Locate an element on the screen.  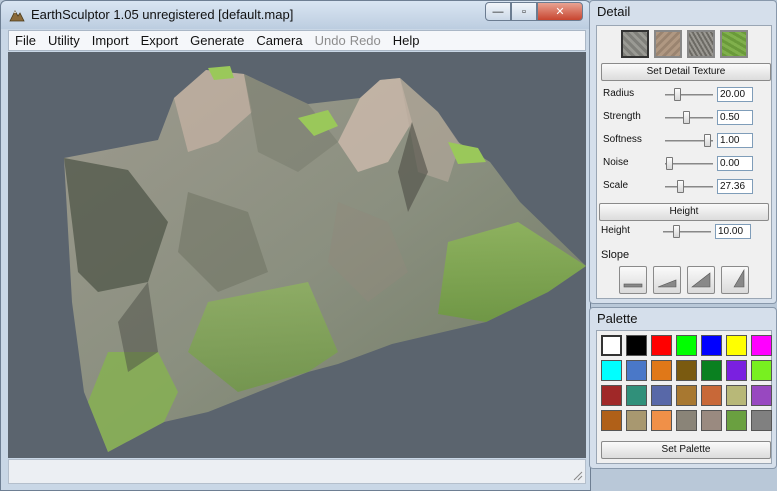
detail-panel-title: Detail is located at coordinates (614, 11).